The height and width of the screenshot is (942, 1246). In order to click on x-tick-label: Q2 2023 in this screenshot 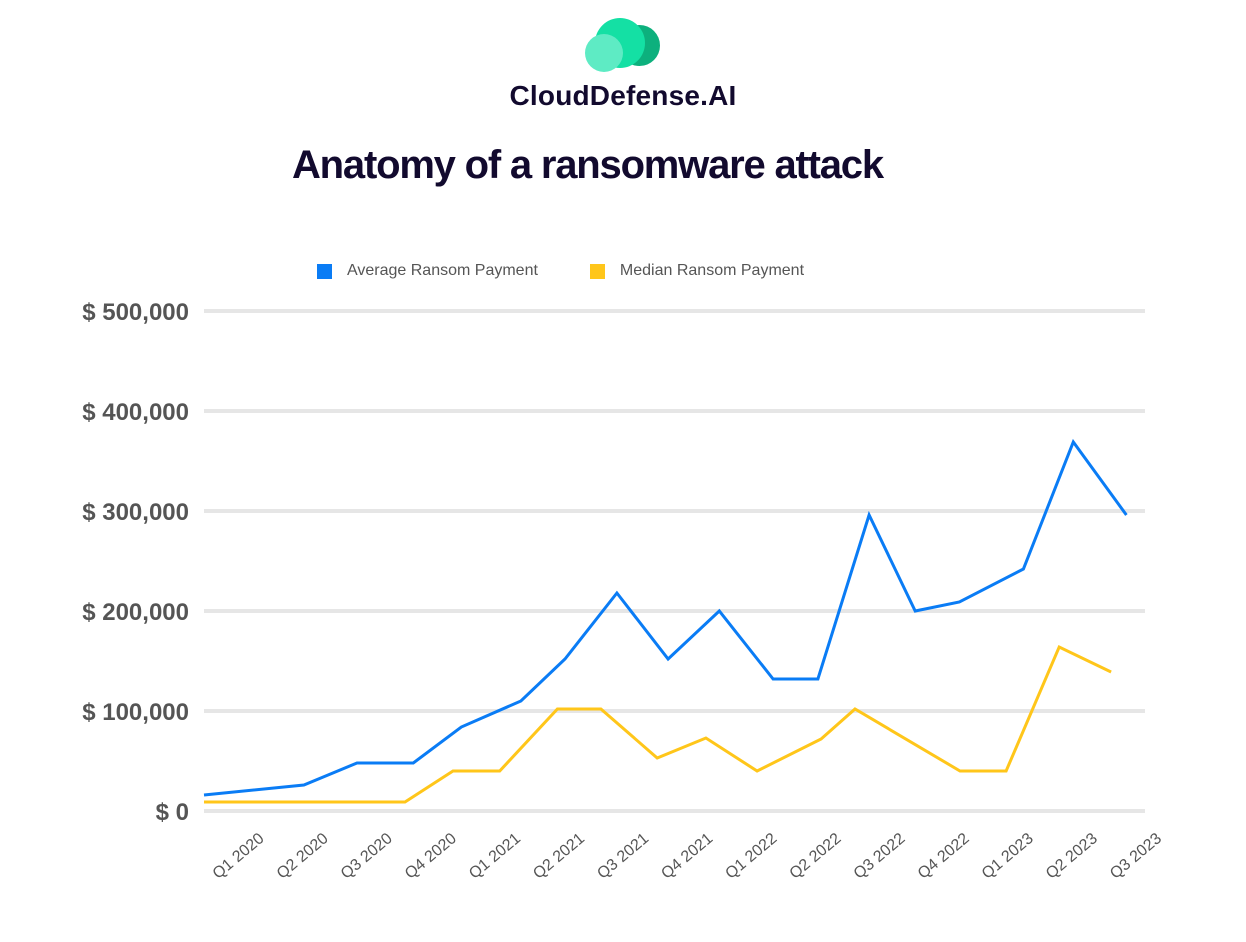, I will do `click(1072, 856)`.